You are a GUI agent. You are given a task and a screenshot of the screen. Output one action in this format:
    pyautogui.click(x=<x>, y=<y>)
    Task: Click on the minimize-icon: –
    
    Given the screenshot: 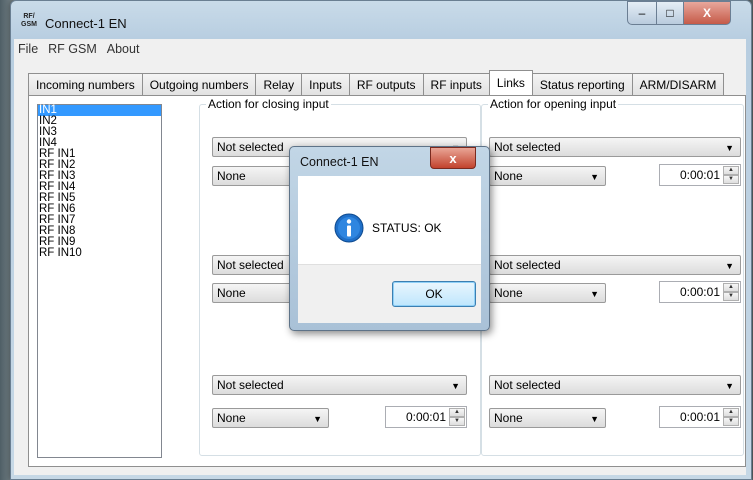 What is the action you would take?
    pyautogui.click(x=642, y=13)
    